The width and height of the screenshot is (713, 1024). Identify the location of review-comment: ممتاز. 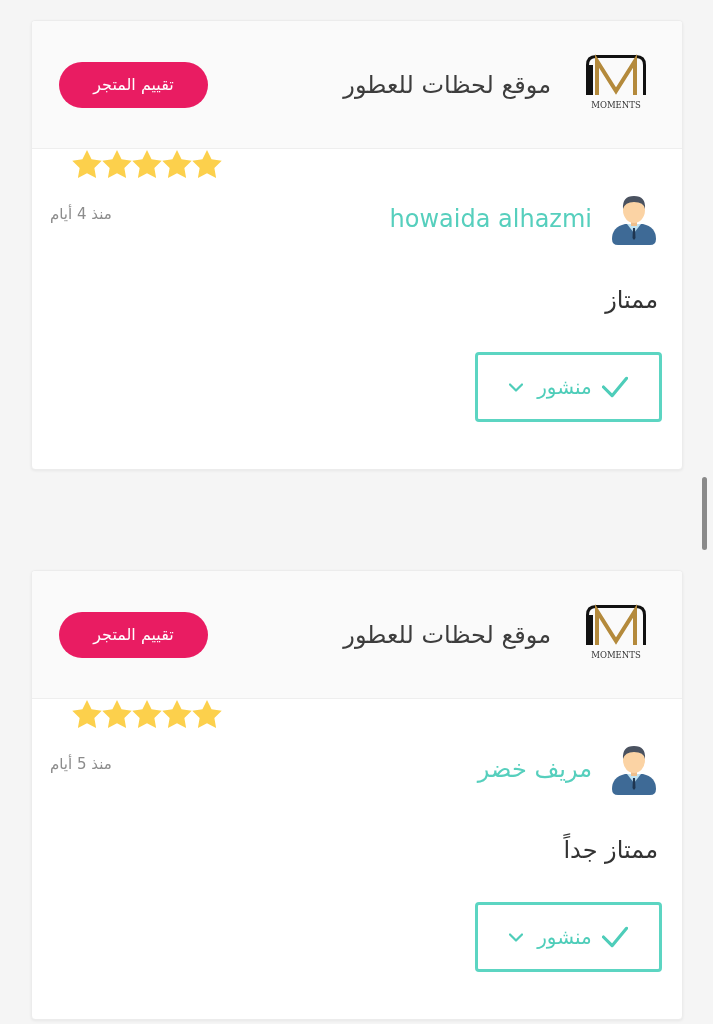
(631, 300).